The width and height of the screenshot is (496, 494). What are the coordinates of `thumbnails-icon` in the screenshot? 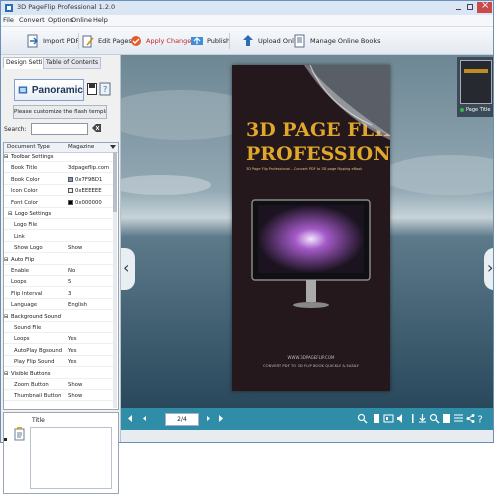 It's located at (388, 418).